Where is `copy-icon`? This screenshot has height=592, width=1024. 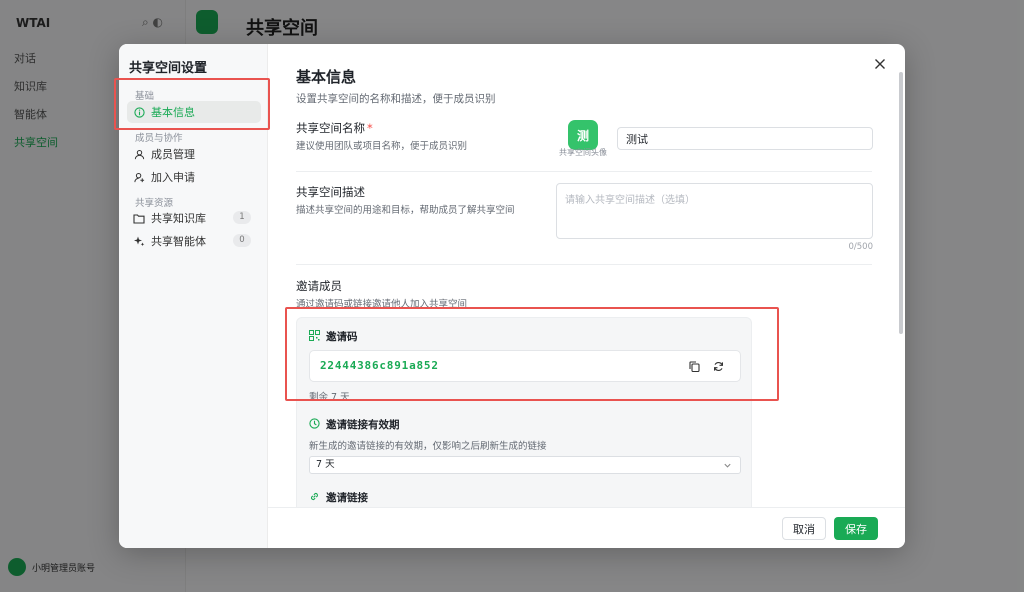 copy-icon is located at coordinates (694, 366).